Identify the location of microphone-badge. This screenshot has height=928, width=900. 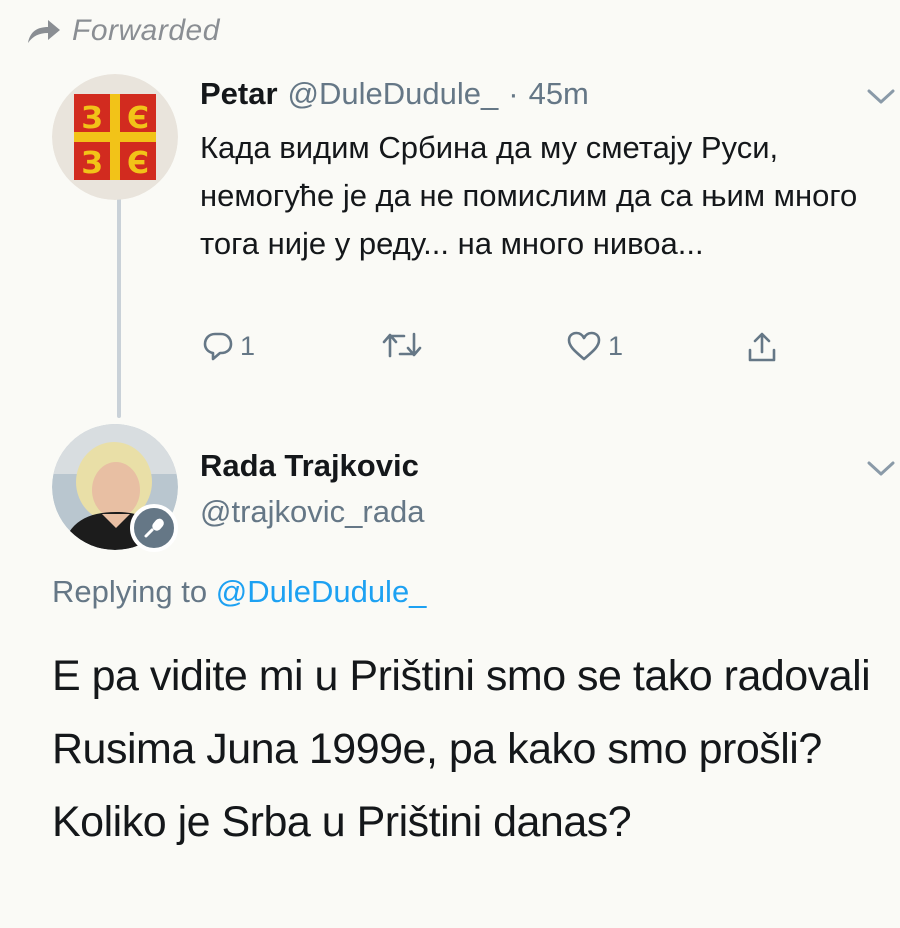
(154, 528).